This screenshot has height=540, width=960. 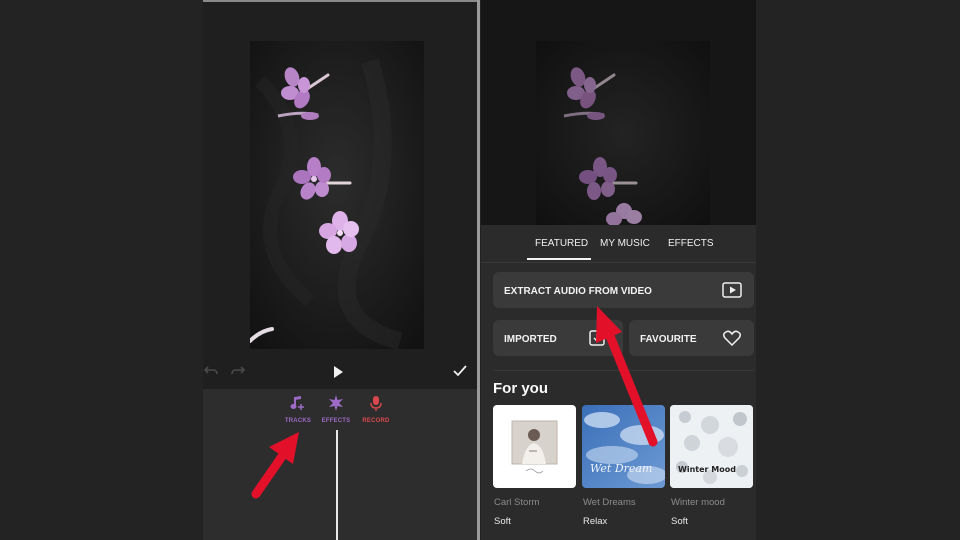 What do you see at coordinates (627, 376) in the screenshot?
I see `arrow-to-extract-audio` at bounding box center [627, 376].